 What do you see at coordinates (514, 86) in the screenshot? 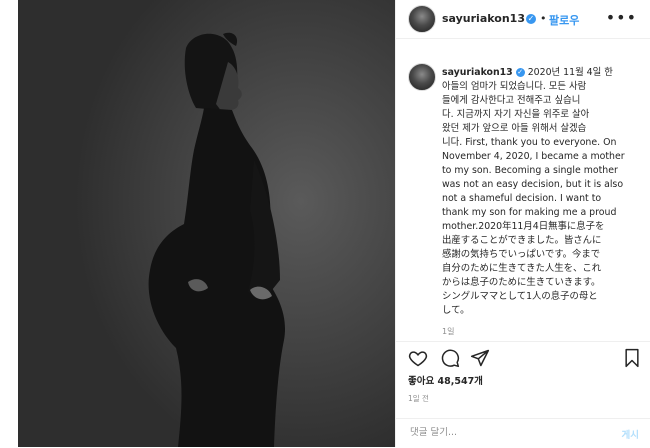
I see `caption-line: 아들의 엄마가 되었습니다. 모든 사람` at bounding box center [514, 86].